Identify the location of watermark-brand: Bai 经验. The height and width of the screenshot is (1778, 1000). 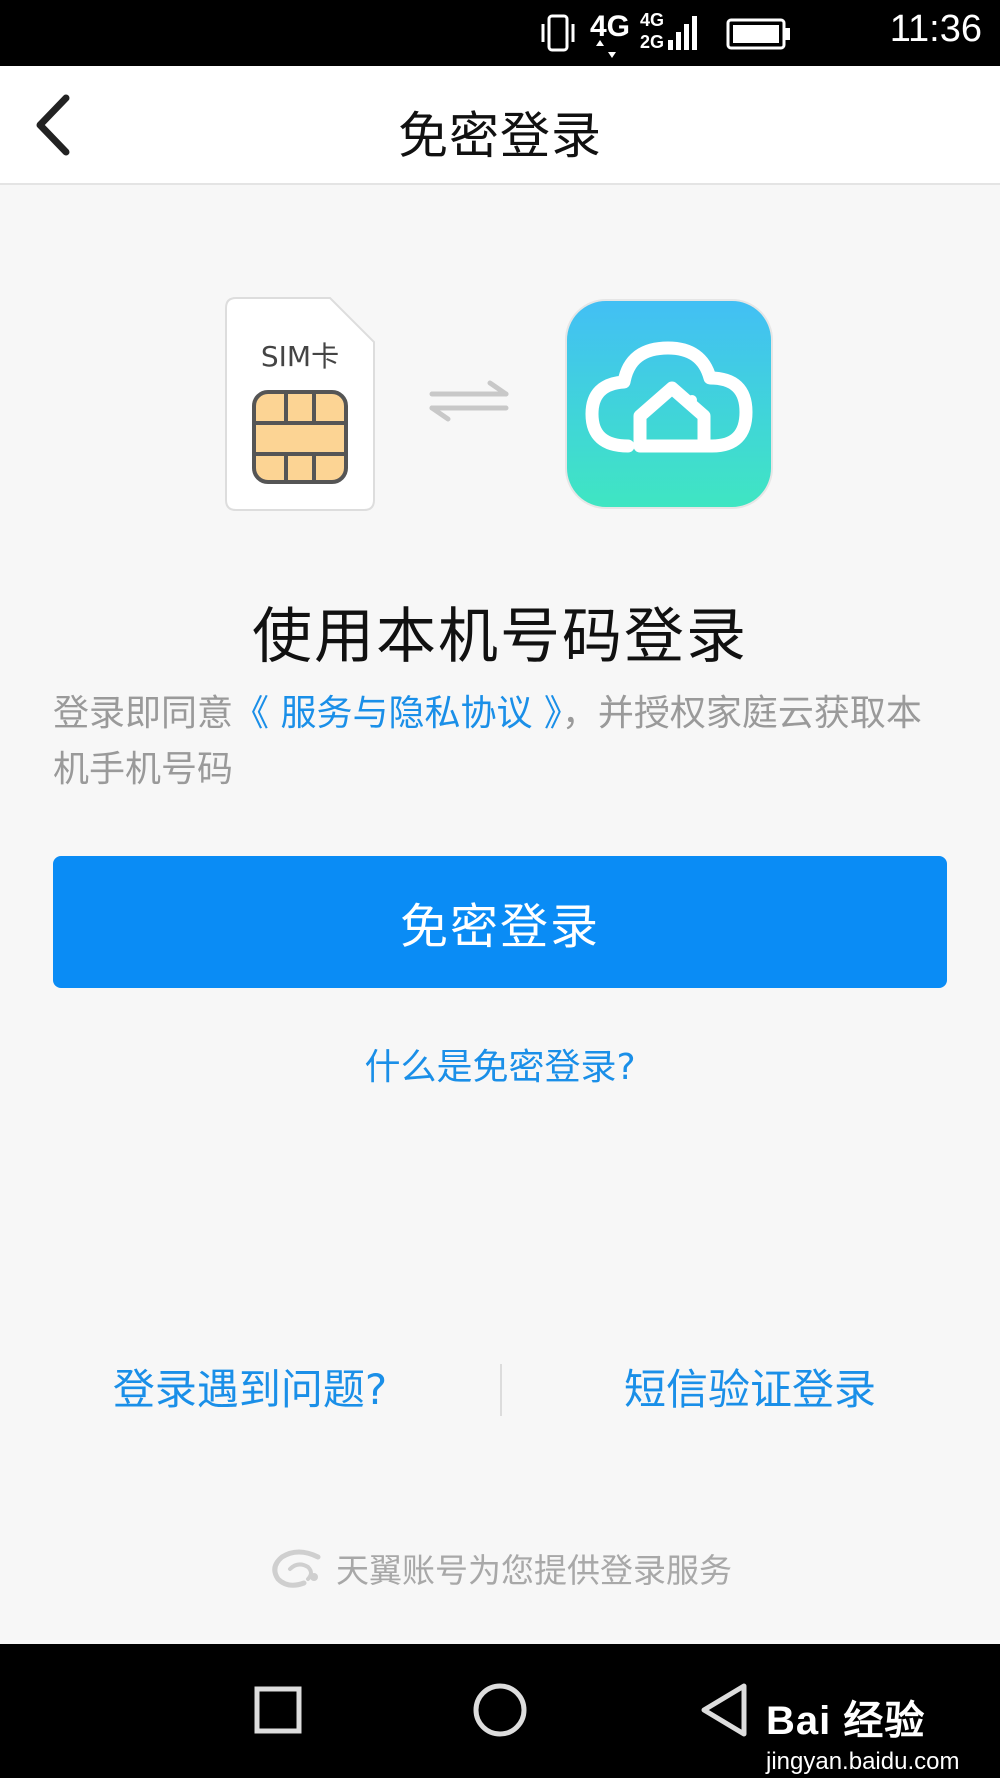
(846, 1721).